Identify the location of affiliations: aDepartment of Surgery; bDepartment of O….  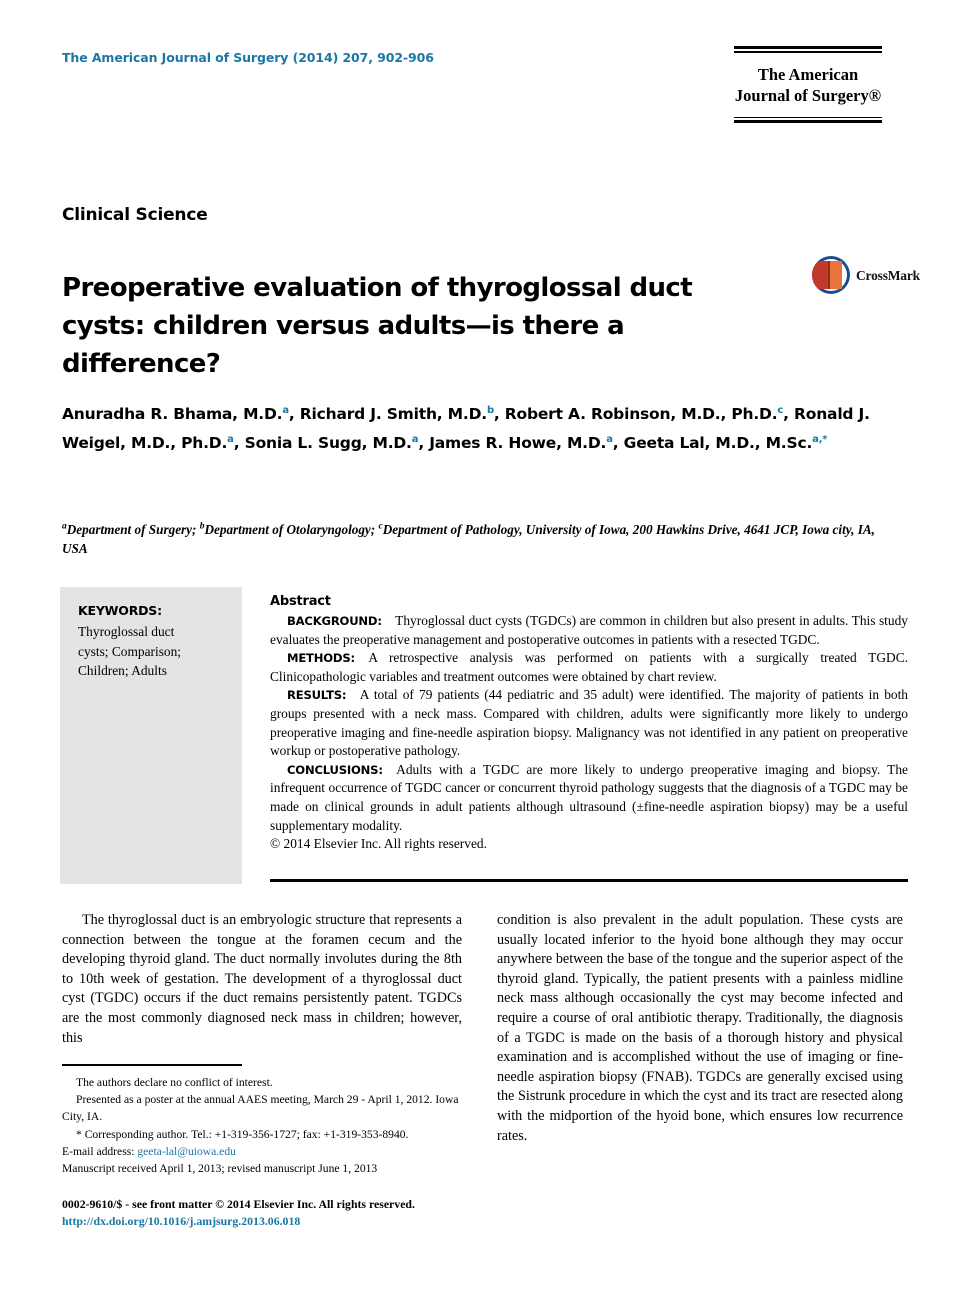
(468, 538).